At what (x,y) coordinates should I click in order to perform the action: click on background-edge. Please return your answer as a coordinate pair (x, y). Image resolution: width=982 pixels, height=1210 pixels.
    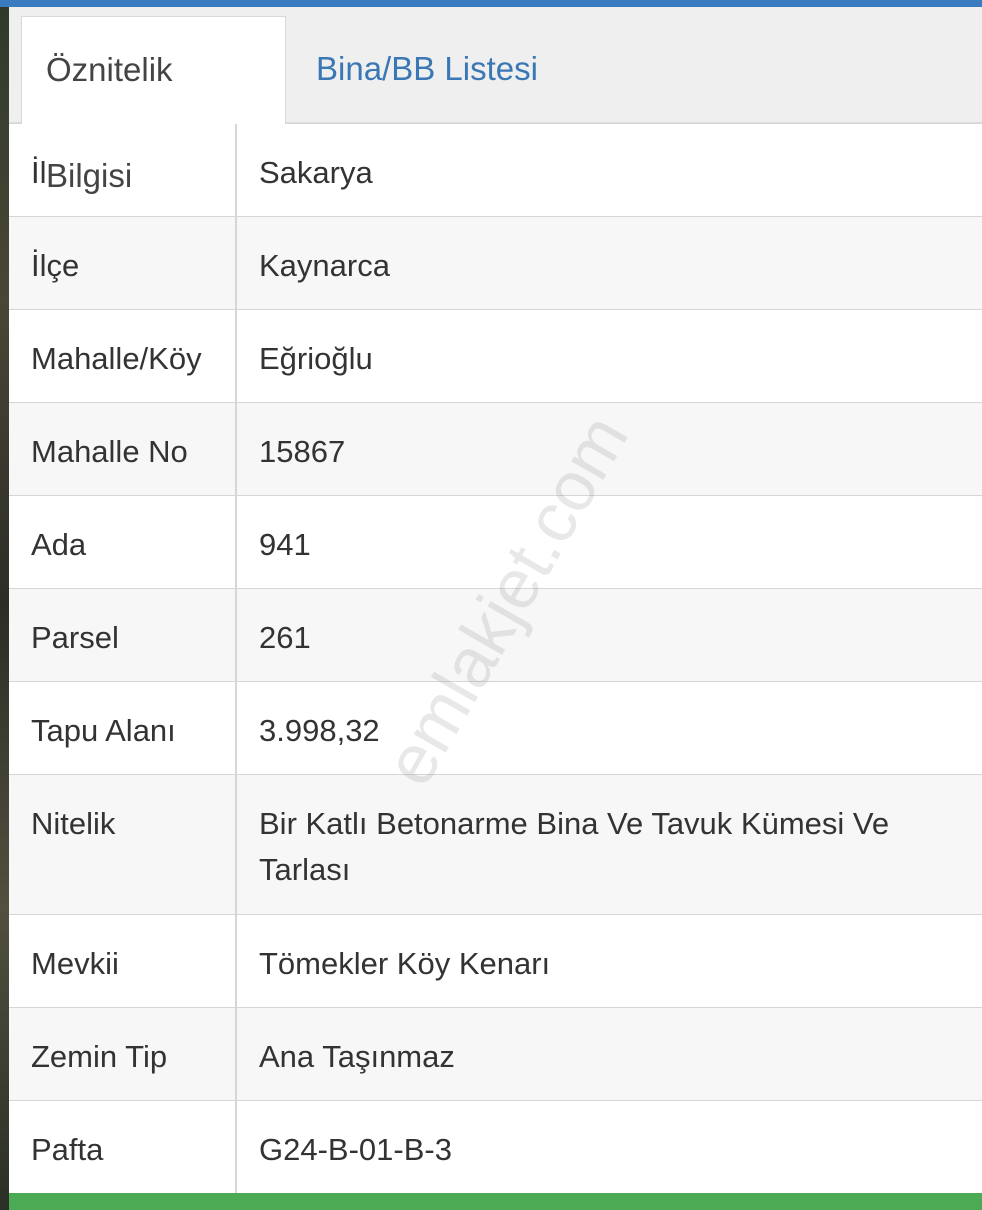
    Looking at the image, I should click on (4, 605).